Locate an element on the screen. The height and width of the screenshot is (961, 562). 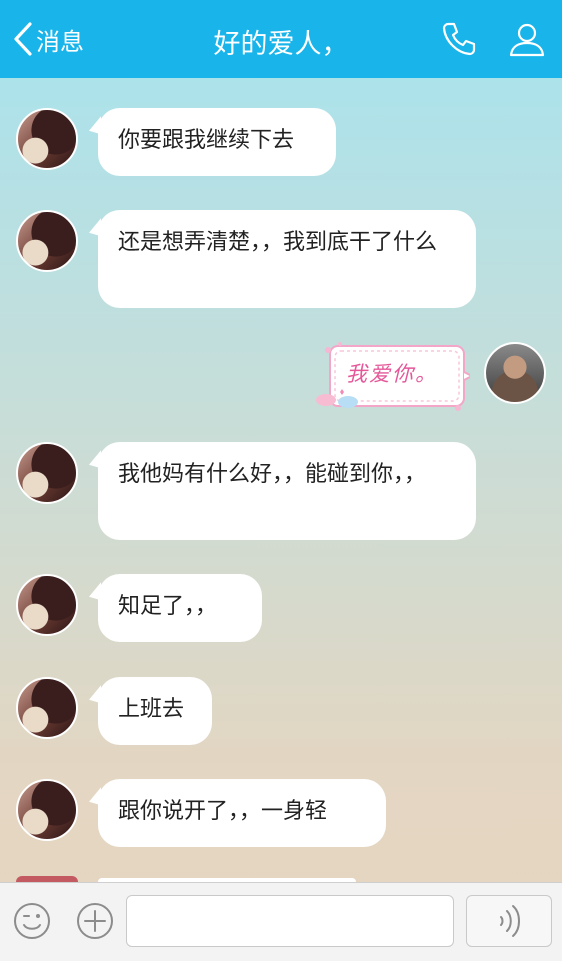
message-bubble: 上班去 is located at coordinates (155, 711).